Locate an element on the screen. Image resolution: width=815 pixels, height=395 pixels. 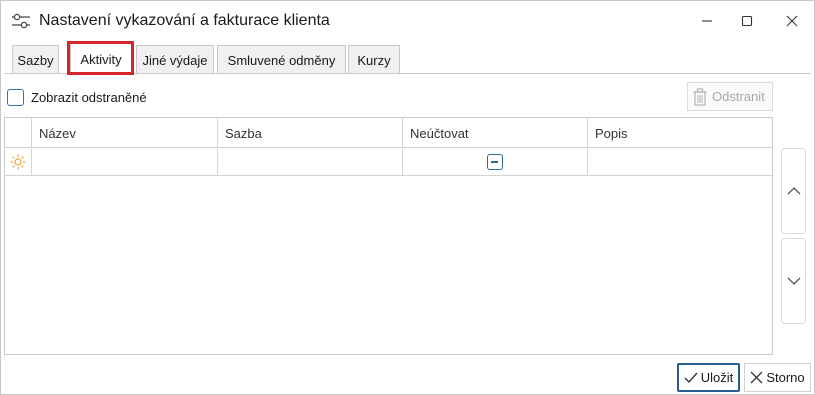
move-down-button is located at coordinates (793, 281).